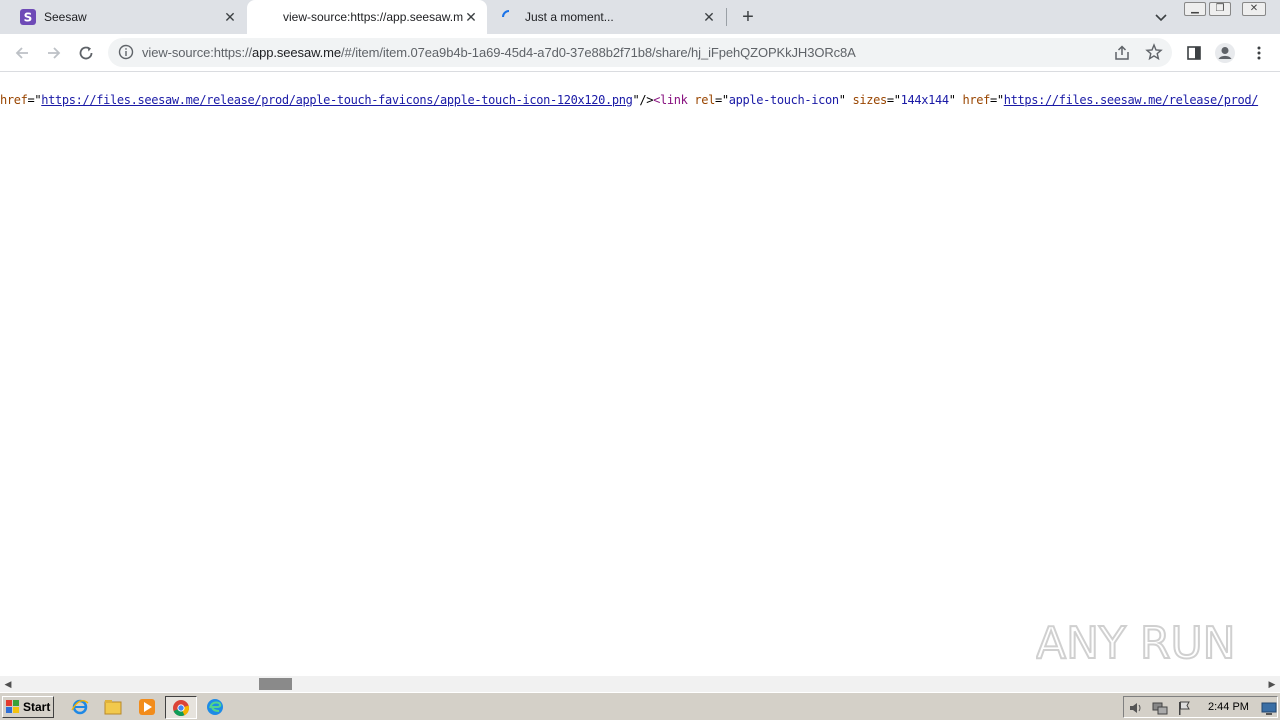 The width and height of the screenshot is (1280, 722). Describe the element at coordinates (37, 707) in the screenshot. I see `start-label: Start` at that location.